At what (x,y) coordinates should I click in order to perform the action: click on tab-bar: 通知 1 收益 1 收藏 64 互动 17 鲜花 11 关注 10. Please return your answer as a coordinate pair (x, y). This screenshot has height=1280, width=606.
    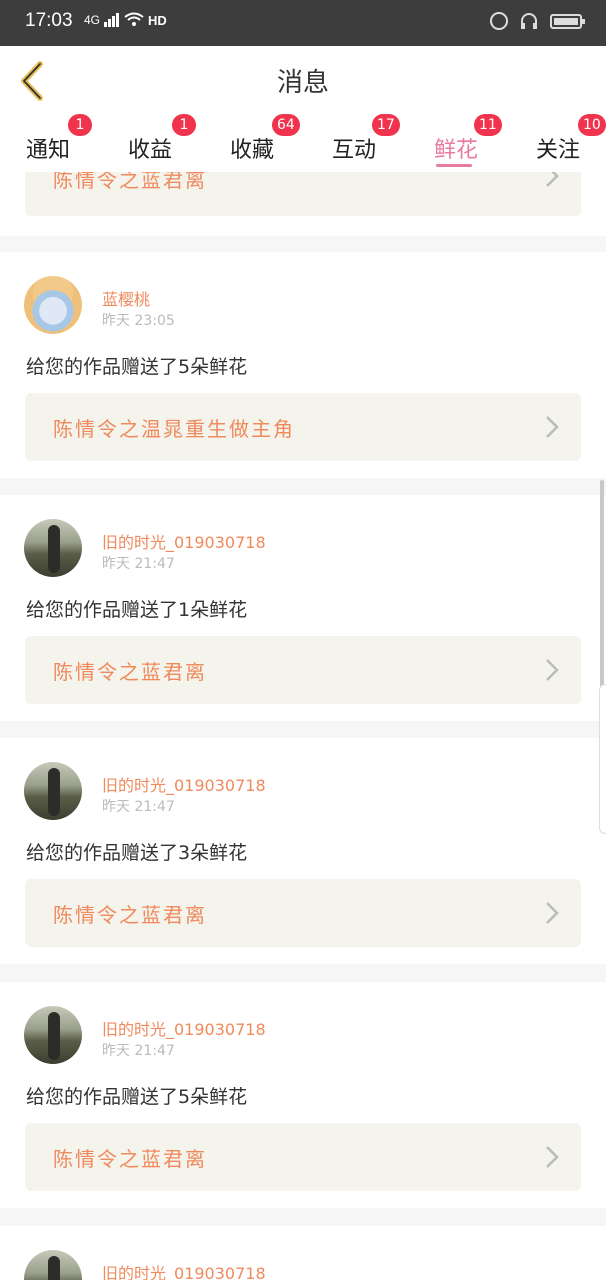
    Looking at the image, I should click on (303, 143).